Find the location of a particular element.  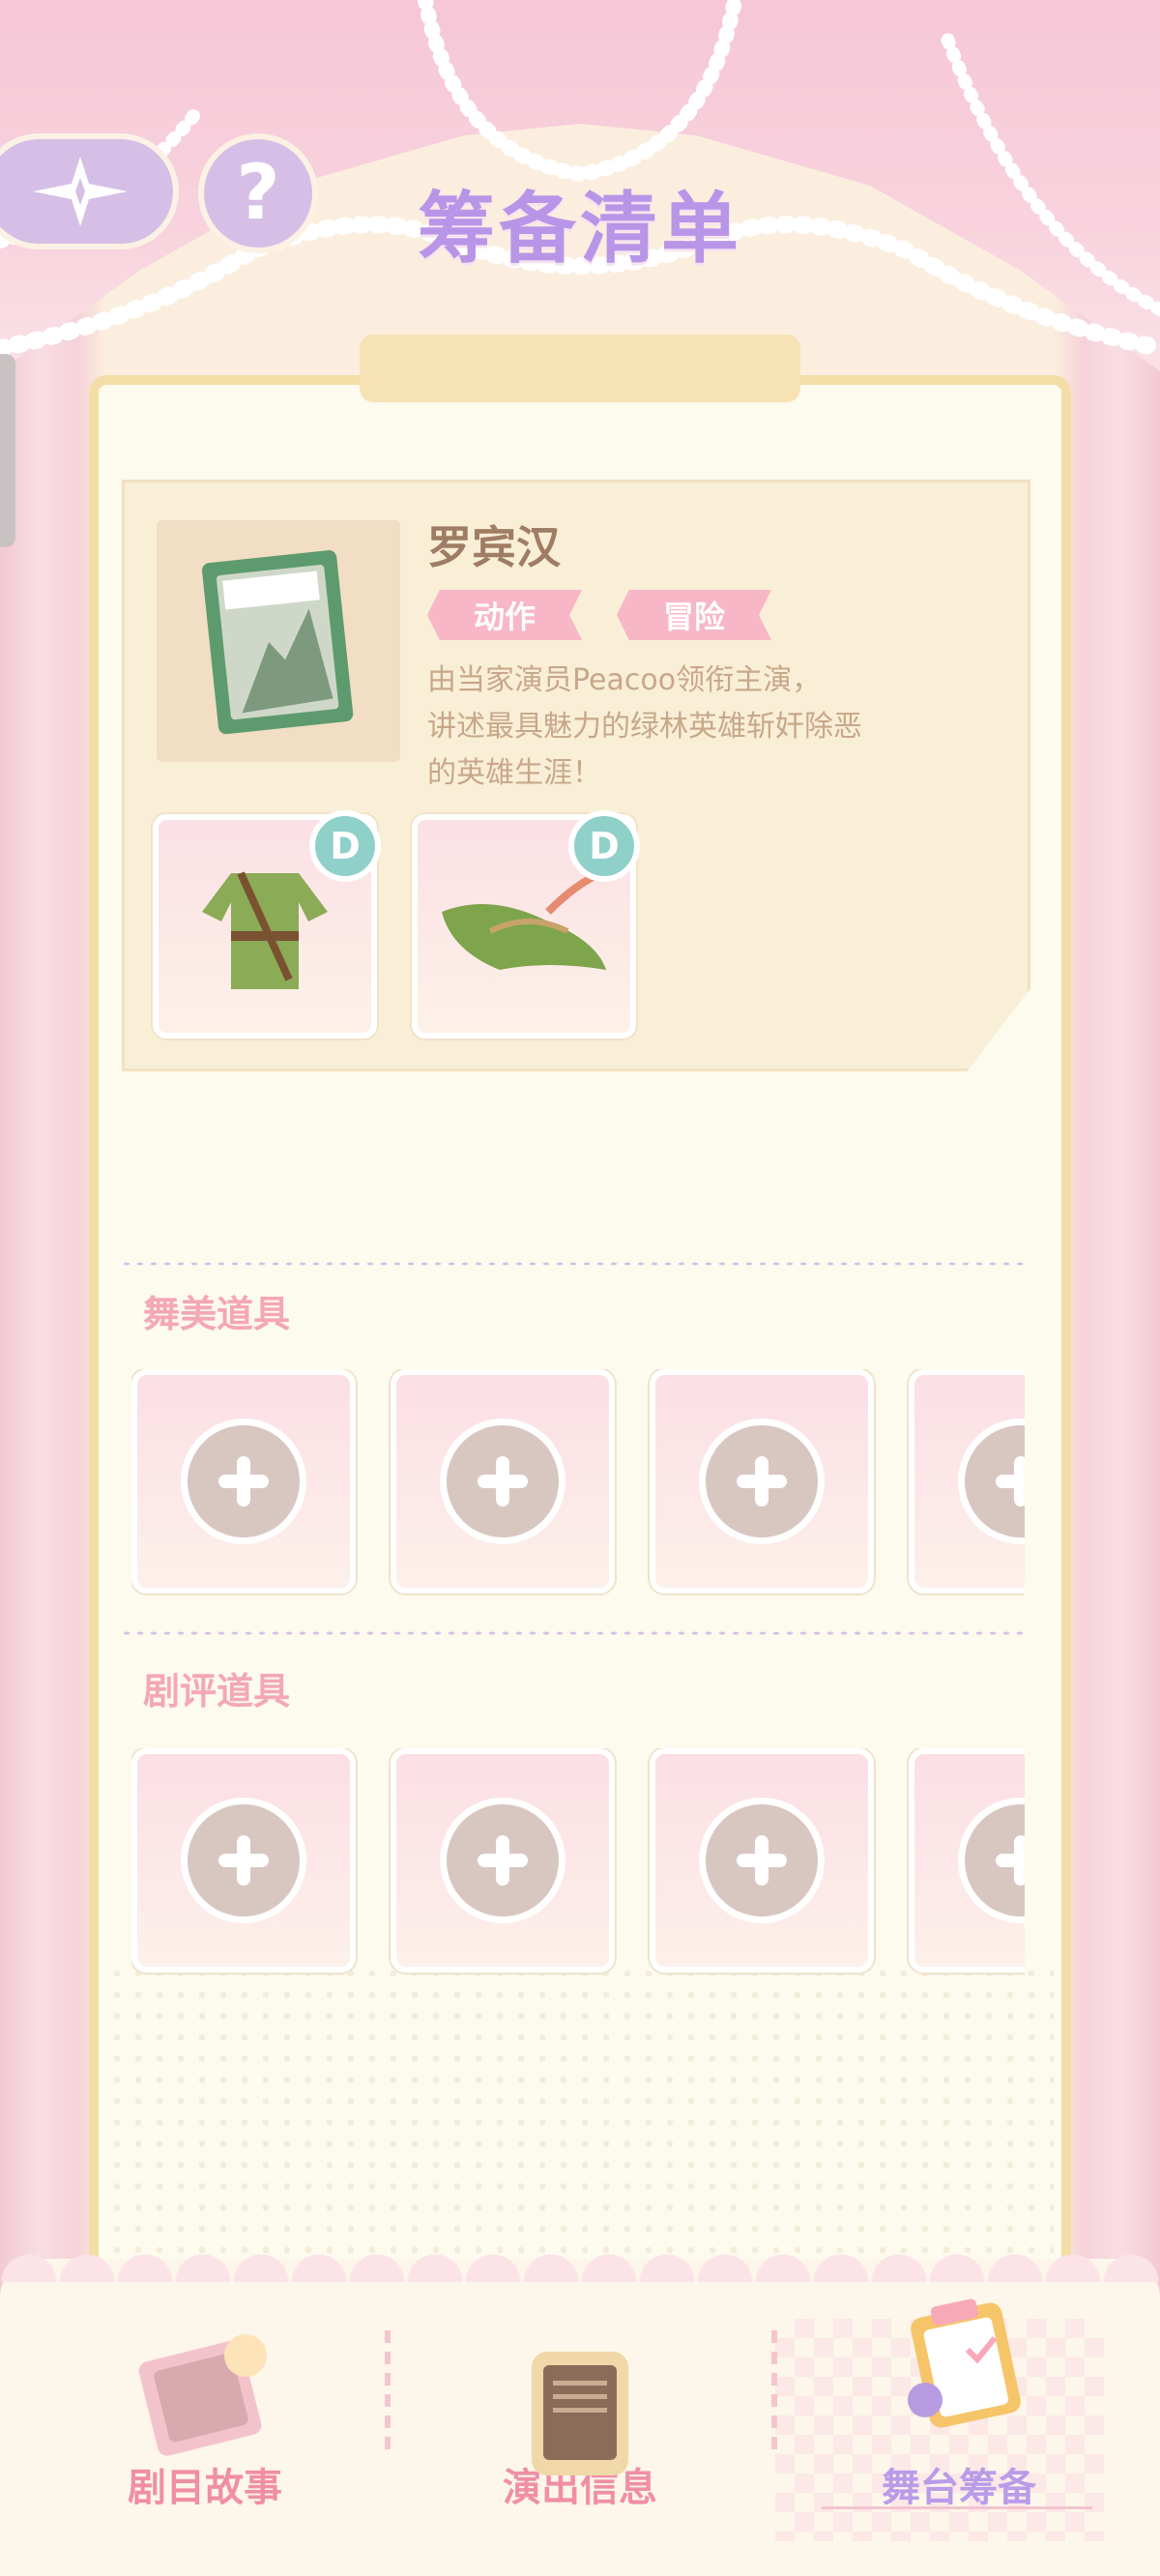

play-cover is located at coordinates (278, 641).